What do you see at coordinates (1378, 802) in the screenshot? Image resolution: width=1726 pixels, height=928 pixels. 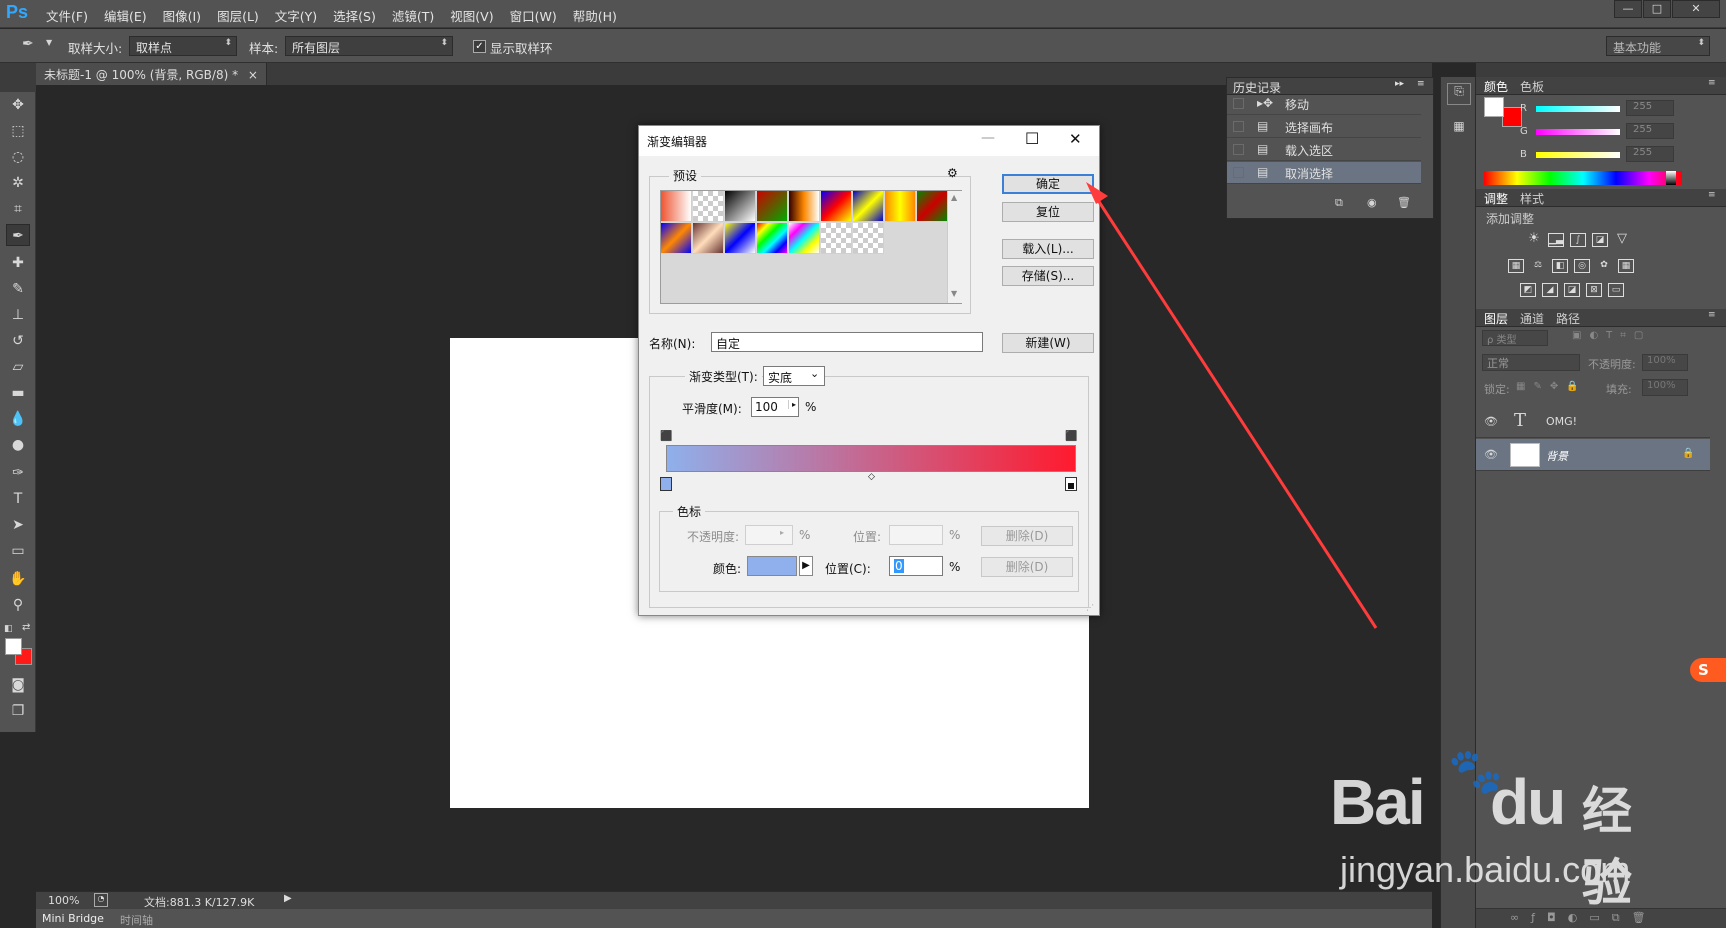 I see `watermark-brand: Bai` at bounding box center [1378, 802].